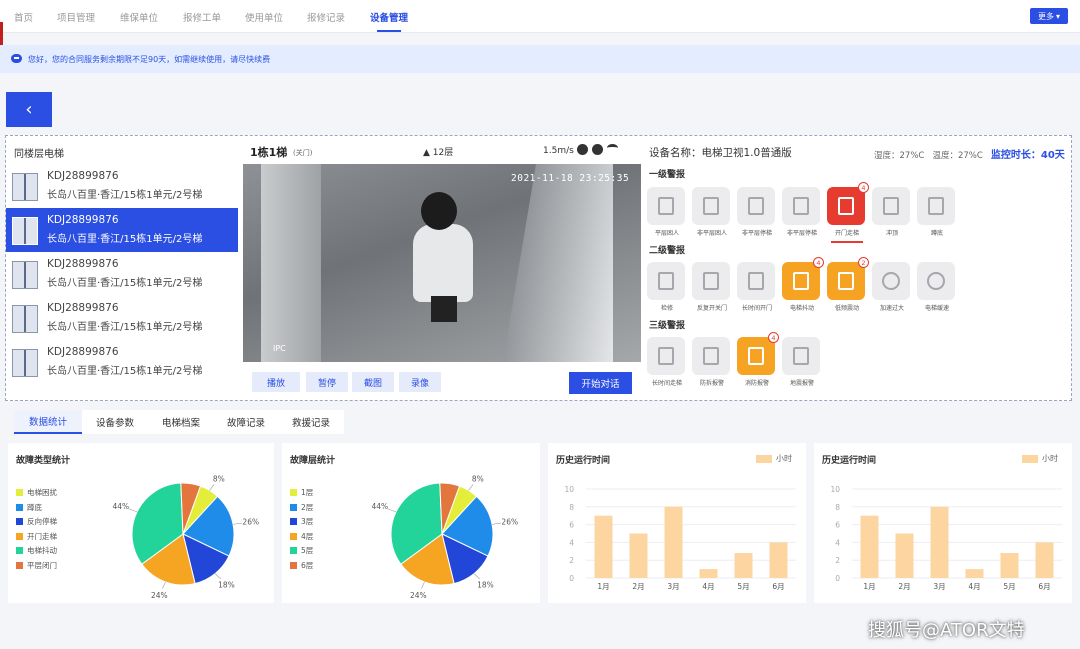 This screenshot has height=649, width=1080. Describe the element at coordinates (389, 17) in the screenshot. I see `nav-item-device-management: 设备管理` at that location.